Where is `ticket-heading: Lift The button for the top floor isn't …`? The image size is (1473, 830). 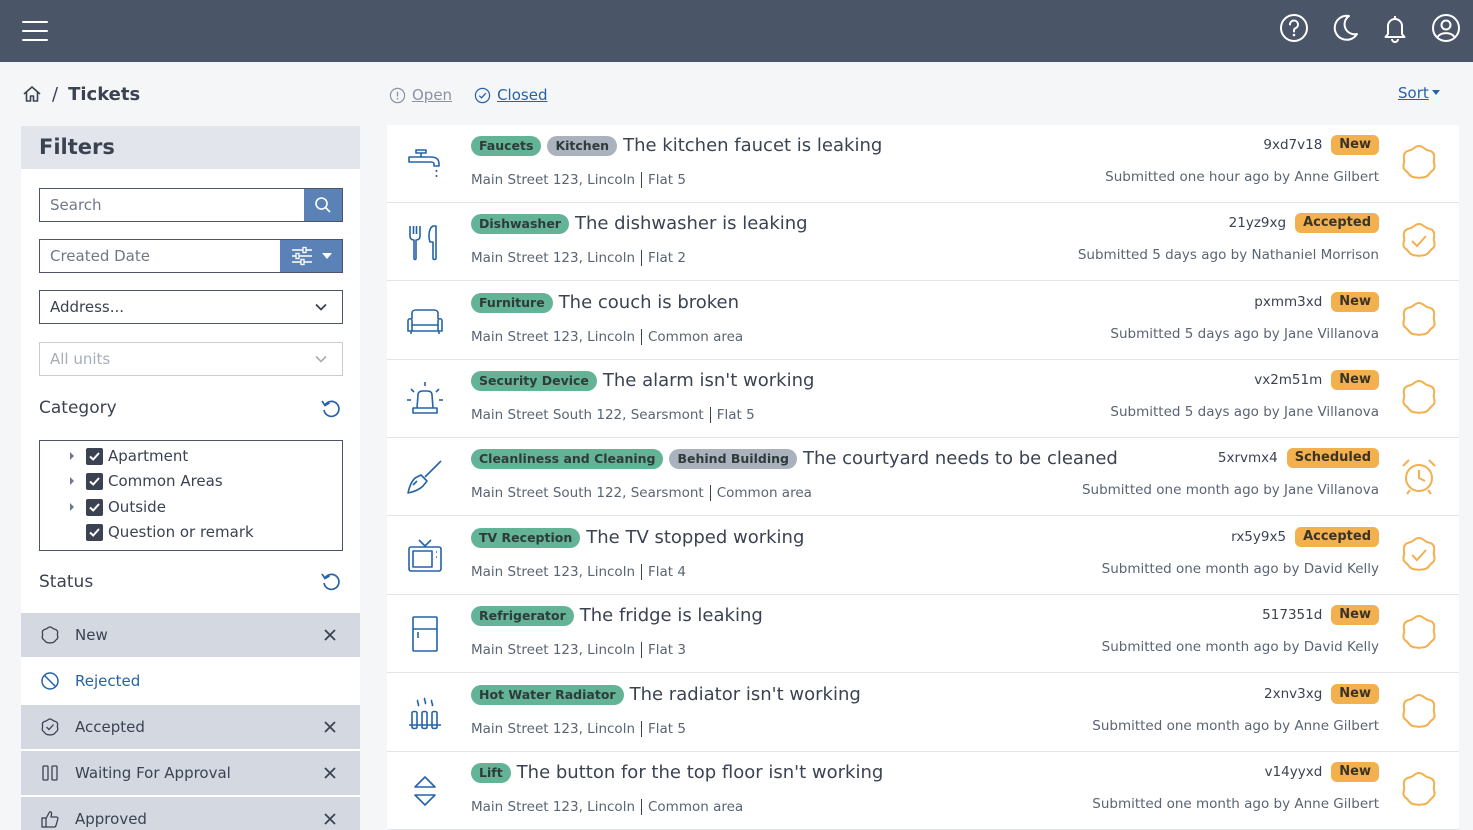 ticket-heading: Lift The button for the top floor isn't … is located at coordinates (677, 772).